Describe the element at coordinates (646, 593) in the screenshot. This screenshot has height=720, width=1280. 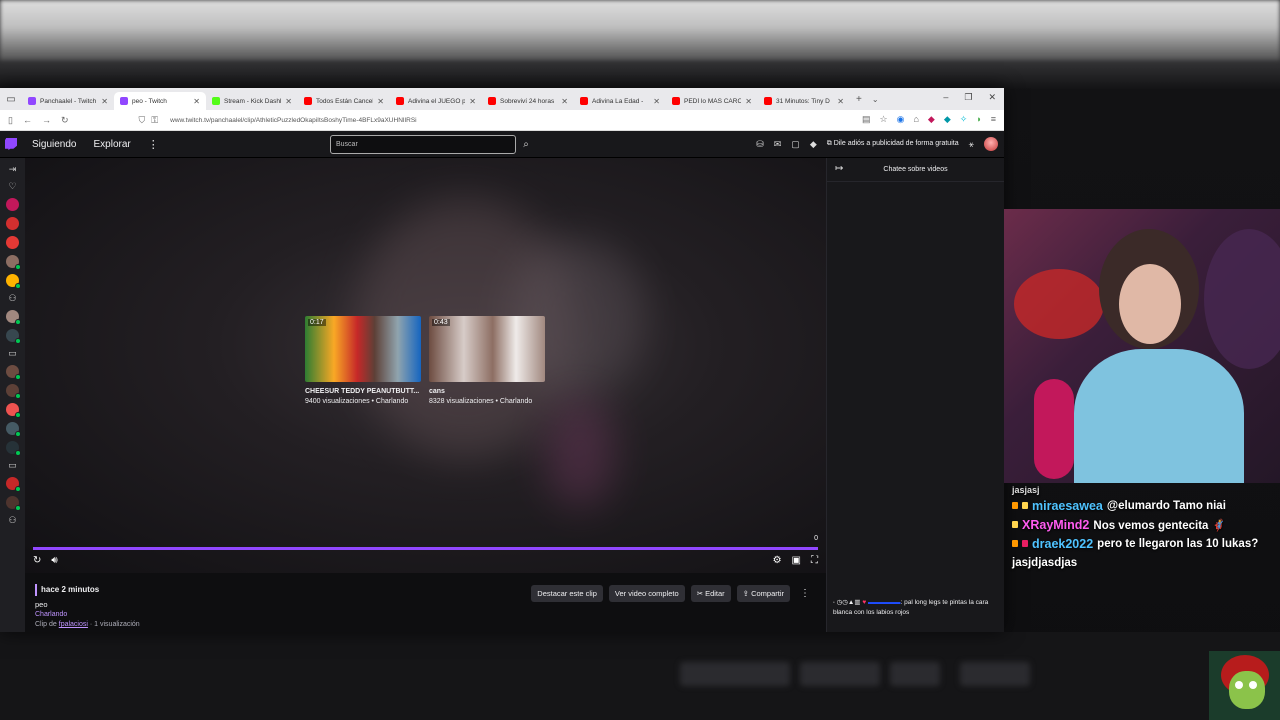
I see `full-video-button: Ver video completo` at that location.